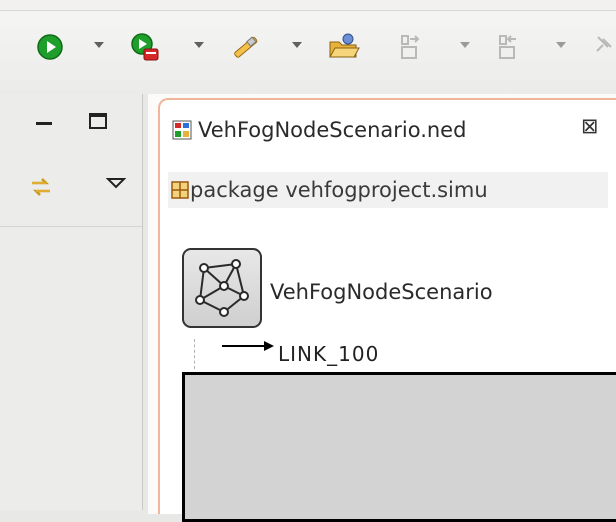  I want to click on left-panel-toolbar, so click(71, 190).